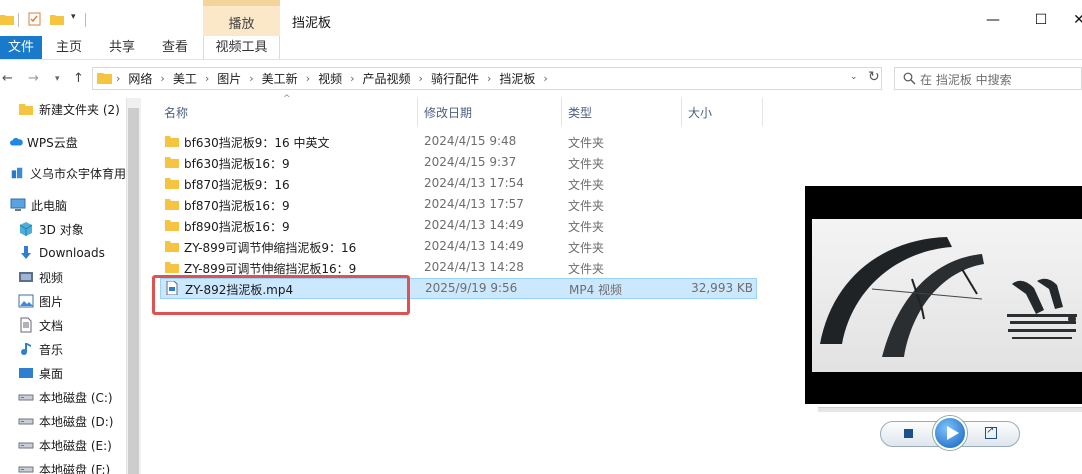 The image size is (1082, 474). What do you see at coordinates (455, 78) in the screenshot?
I see `breadcrumb-cycling-accessories: 骑行配件` at bounding box center [455, 78].